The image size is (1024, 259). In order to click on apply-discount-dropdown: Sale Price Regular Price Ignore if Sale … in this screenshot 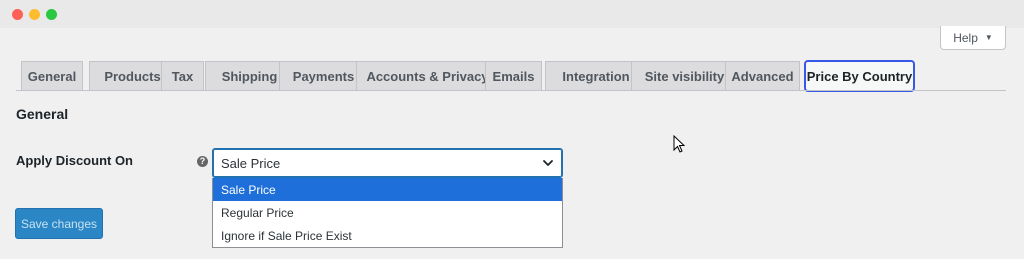, I will do `click(387, 213)`.